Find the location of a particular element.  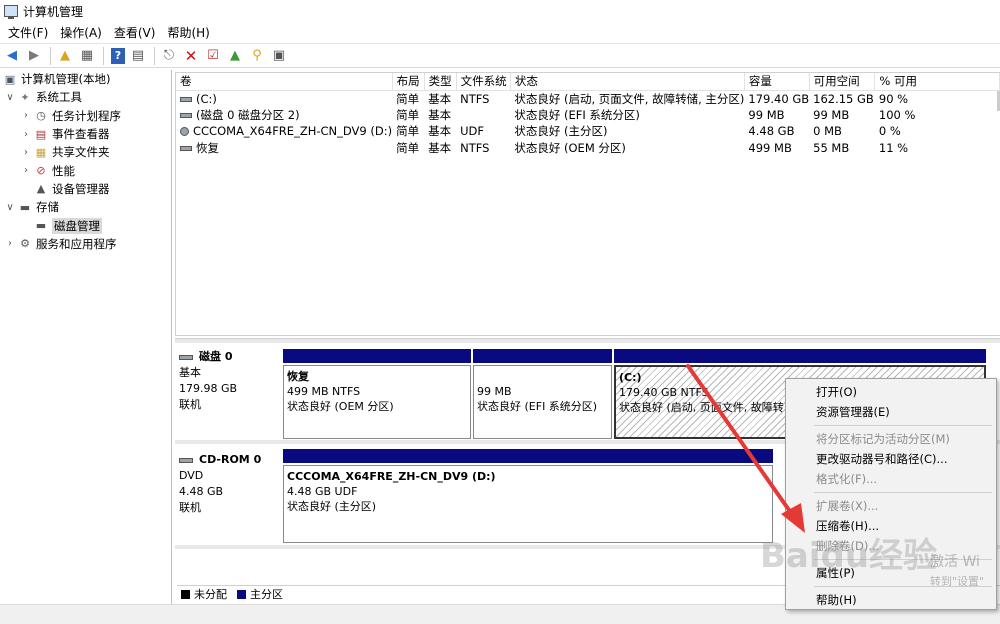

legend-primary: 主分区 is located at coordinates (260, 594).